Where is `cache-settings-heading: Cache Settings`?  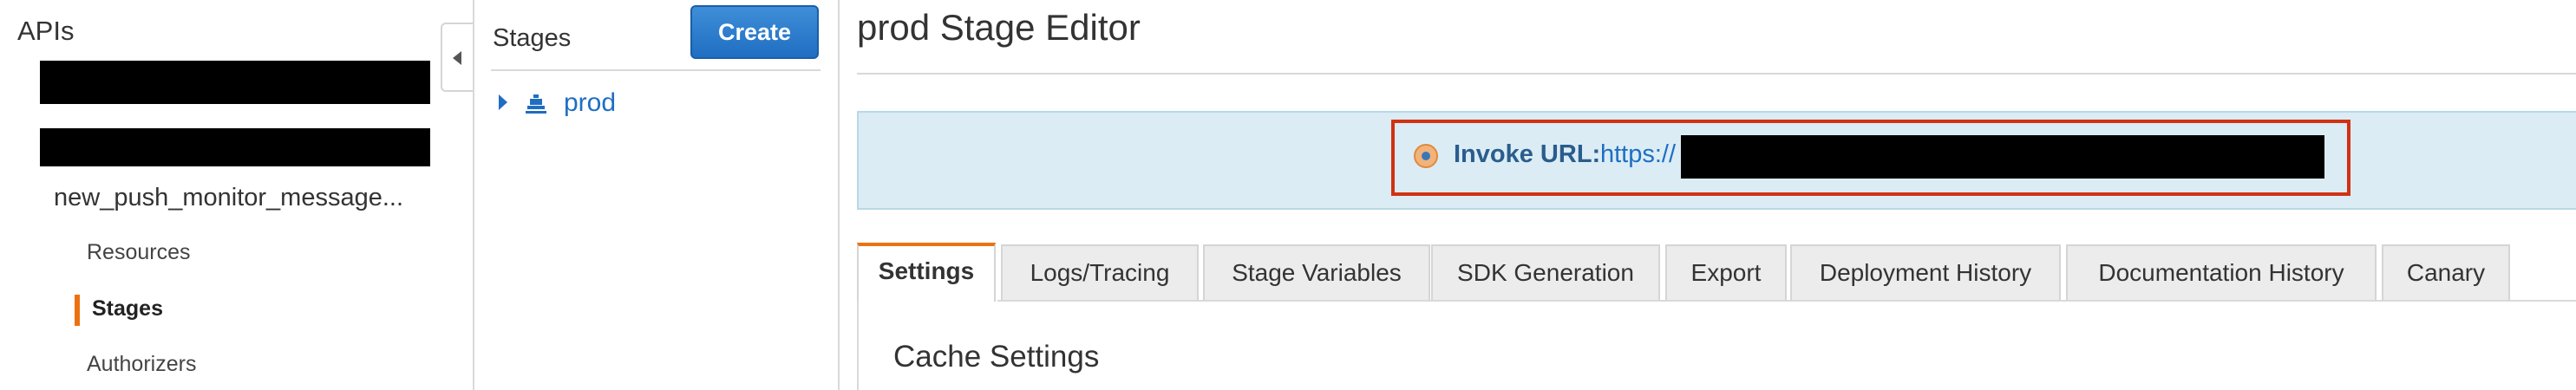
cache-settings-heading: Cache Settings is located at coordinates (996, 357).